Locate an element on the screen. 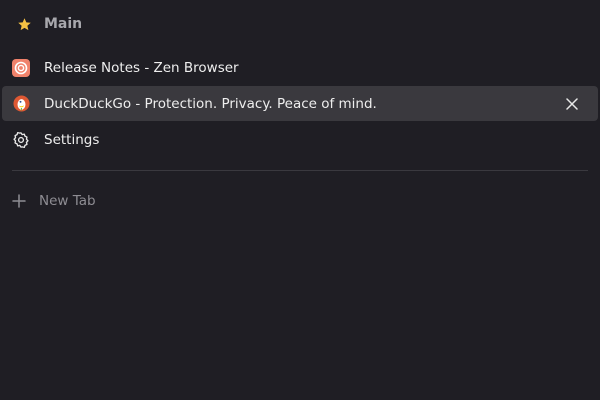 The image size is (600, 400). workspace-header: Main is located at coordinates (300, 24).